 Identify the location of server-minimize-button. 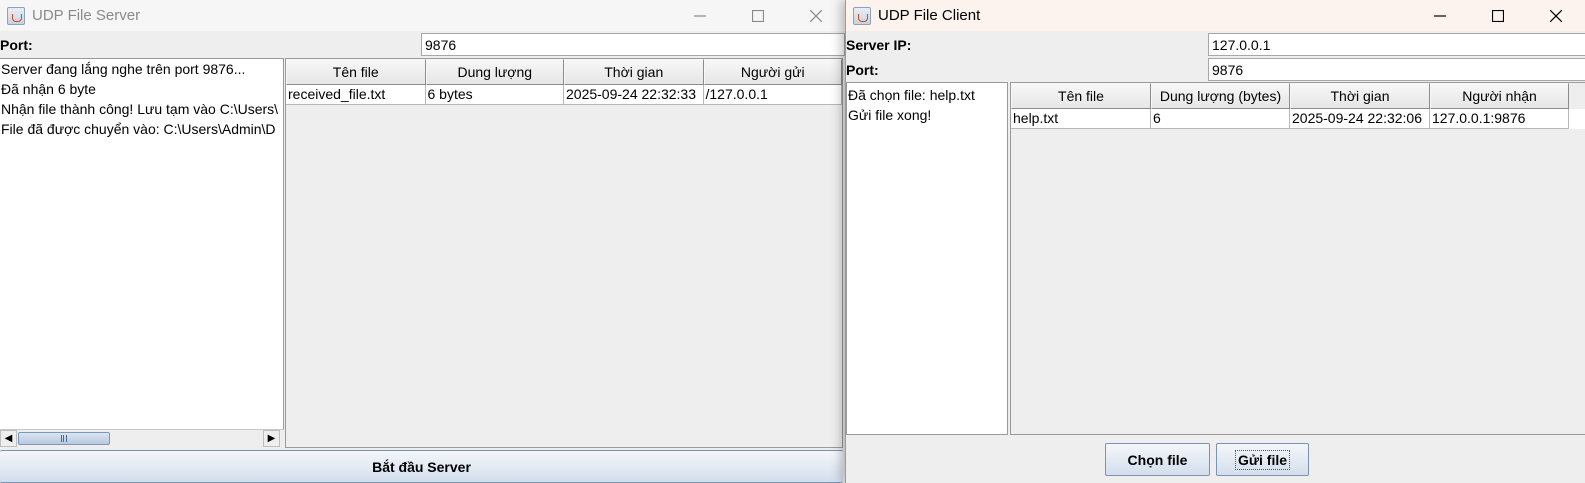
(700, 15).